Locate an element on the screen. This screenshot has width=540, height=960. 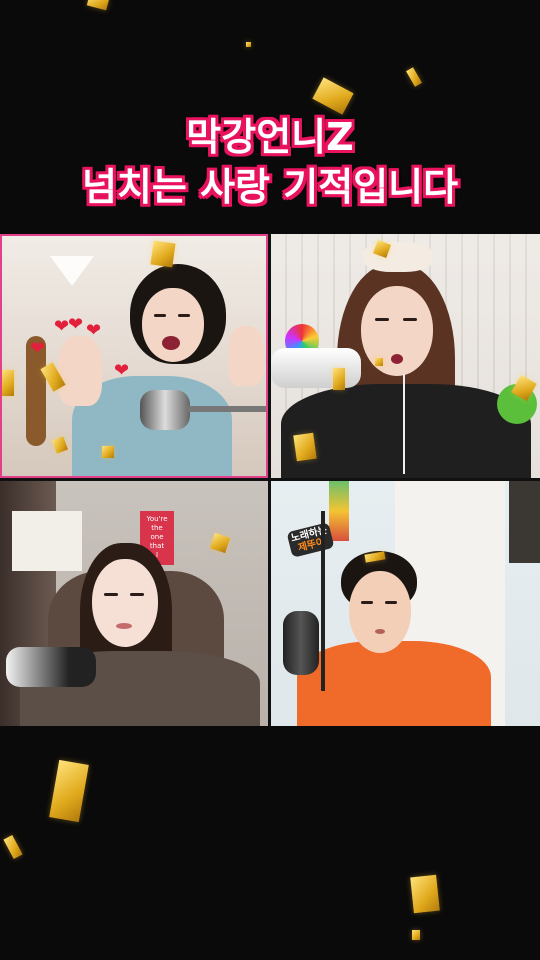
earphone-wire is located at coordinates (404, 424).